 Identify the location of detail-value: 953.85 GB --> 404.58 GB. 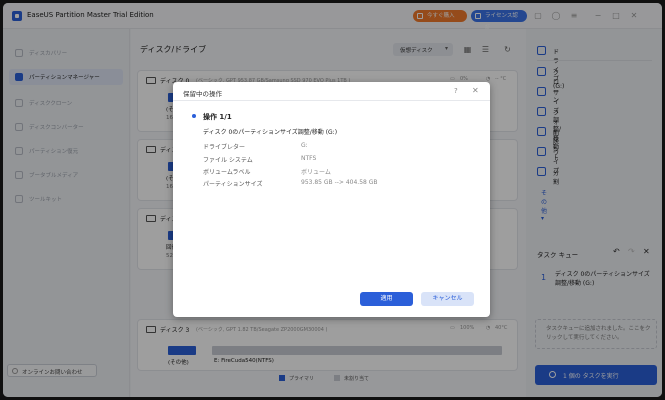
(339, 182).